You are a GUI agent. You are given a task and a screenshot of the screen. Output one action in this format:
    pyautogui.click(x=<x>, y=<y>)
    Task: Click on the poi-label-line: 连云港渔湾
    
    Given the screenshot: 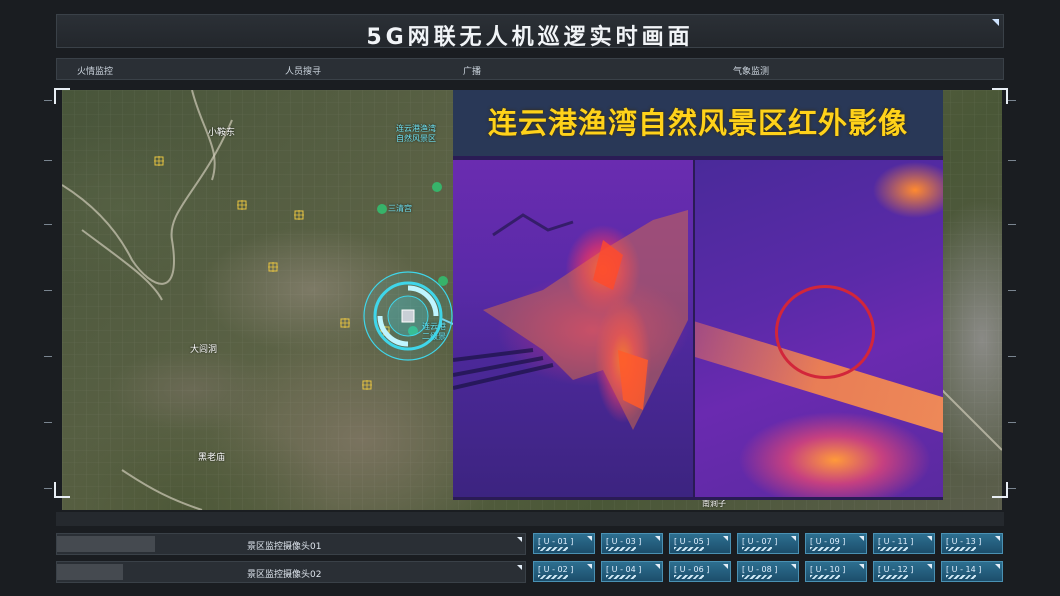 What is the action you would take?
    pyautogui.click(x=416, y=128)
    